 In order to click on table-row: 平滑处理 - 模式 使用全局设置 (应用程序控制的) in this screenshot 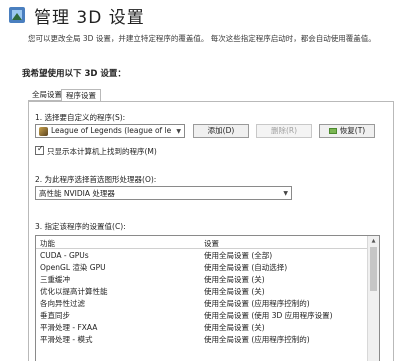, I will do `click(202, 339)`.